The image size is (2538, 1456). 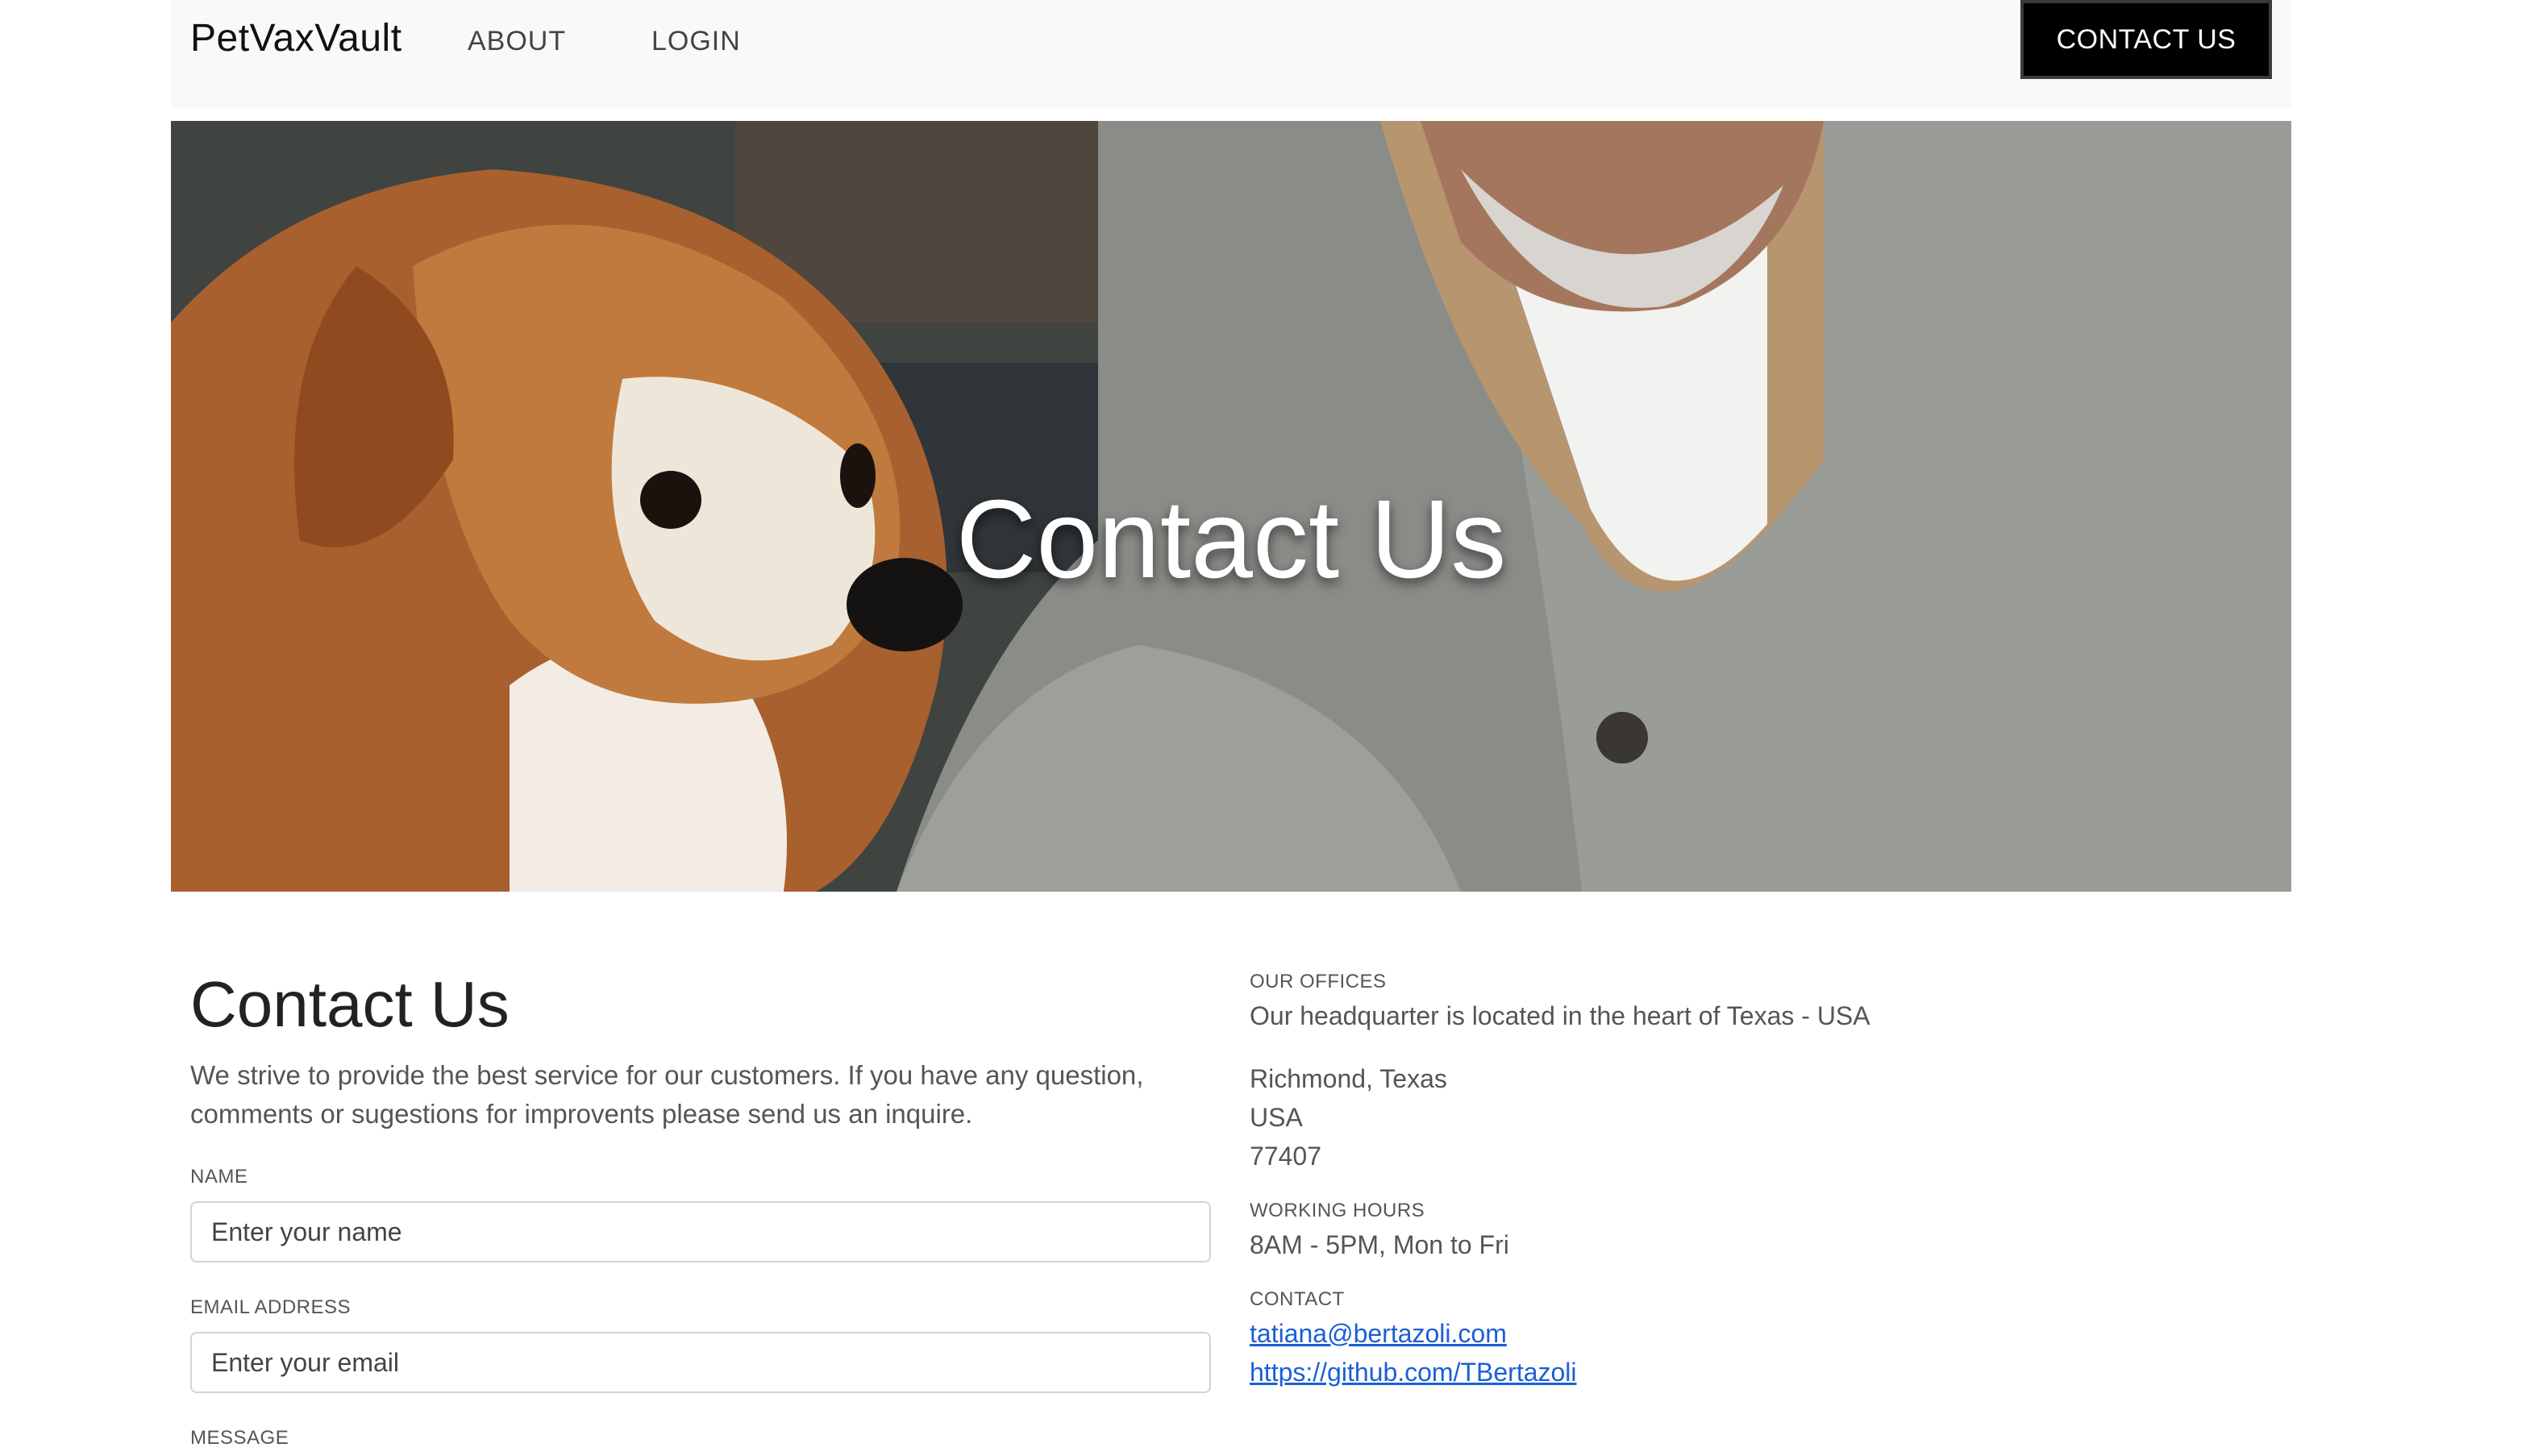 I want to click on brand-logo: PetVaxVault, so click(x=296, y=38).